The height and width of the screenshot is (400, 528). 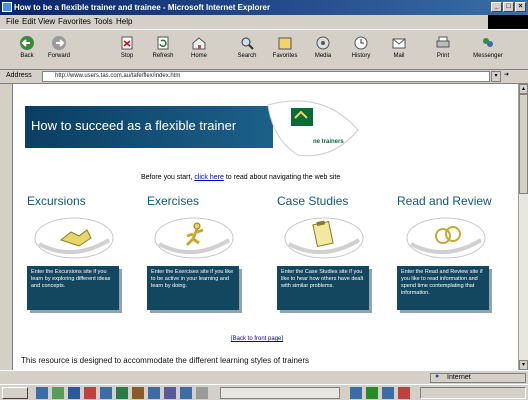 What do you see at coordinates (443, 50) in the screenshot?
I see `print-button: Print` at bounding box center [443, 50].